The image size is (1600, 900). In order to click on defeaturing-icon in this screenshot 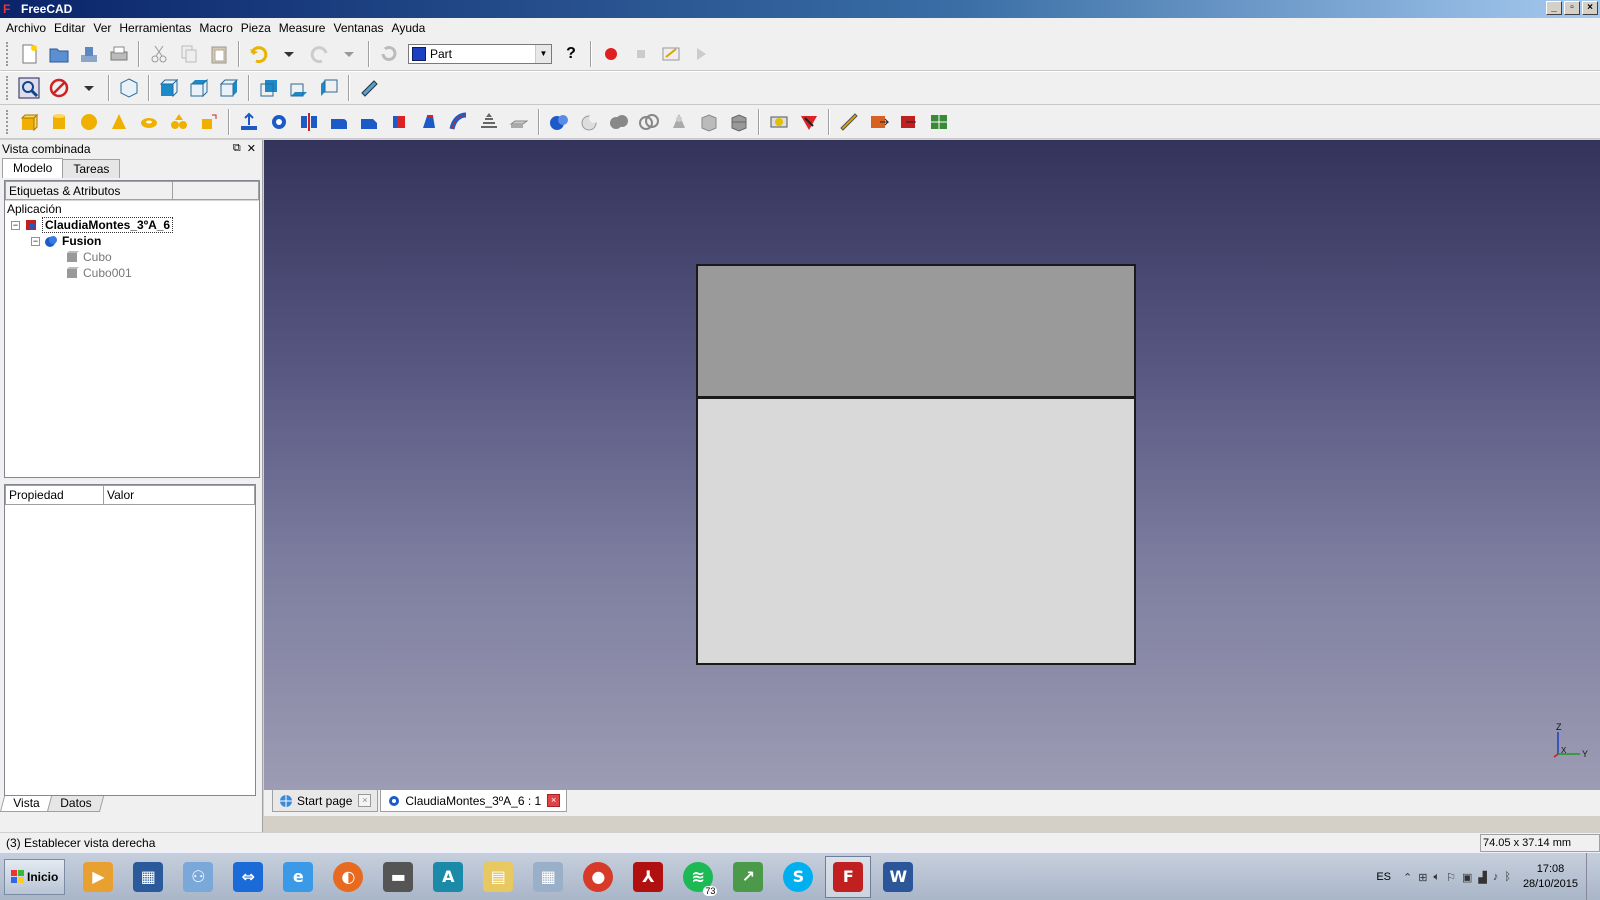, I will do `click(809, 122)`.